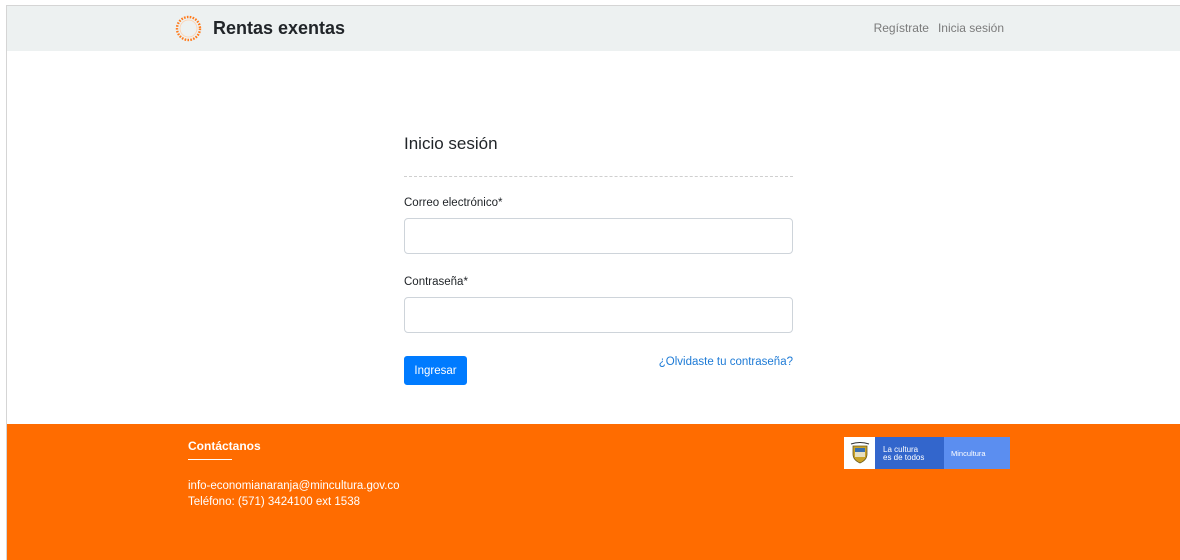  Describe the element at coordinates (188, 28) in the screenshot. I see `orange-circle-logo-icon` at that location.